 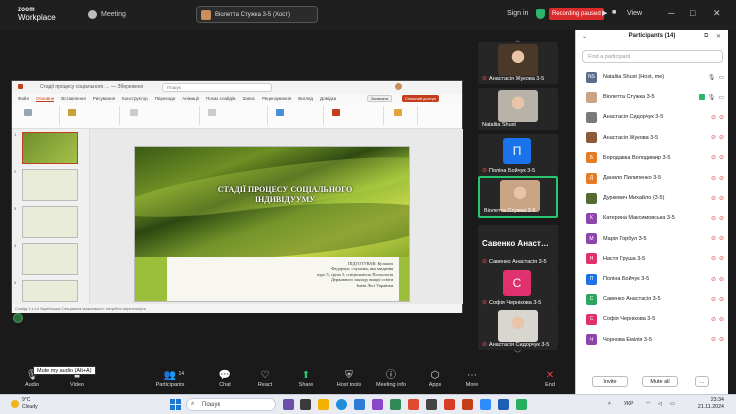 What do you see at coordinates (359, 404) in the screenshot?
I see `mail-icon` at bounding box center [359, 404].